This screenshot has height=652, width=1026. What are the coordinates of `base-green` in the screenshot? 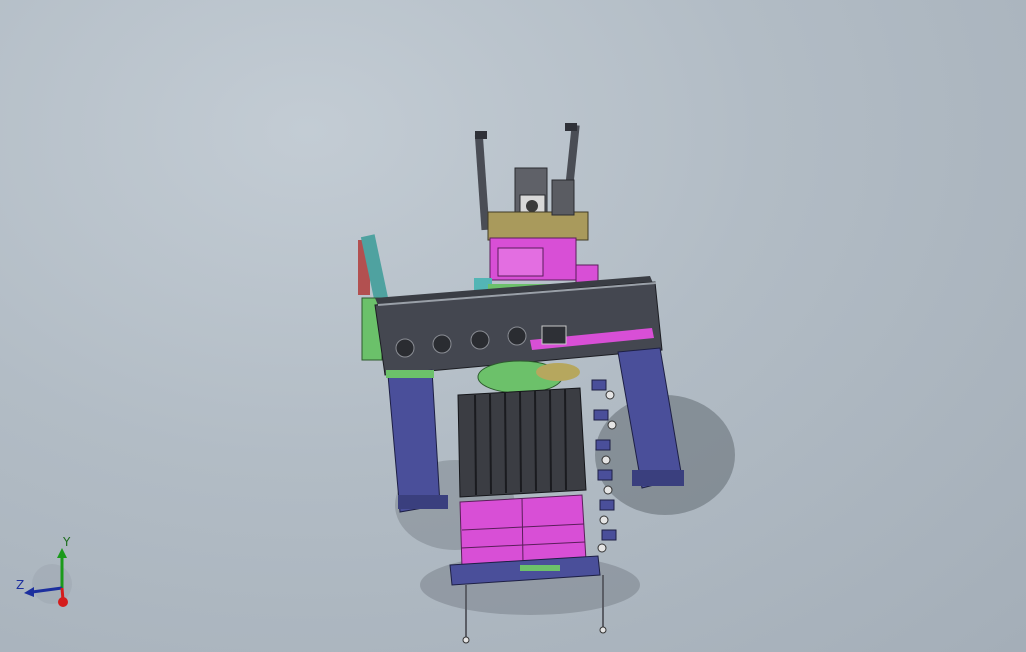 It's located at (540, 568).